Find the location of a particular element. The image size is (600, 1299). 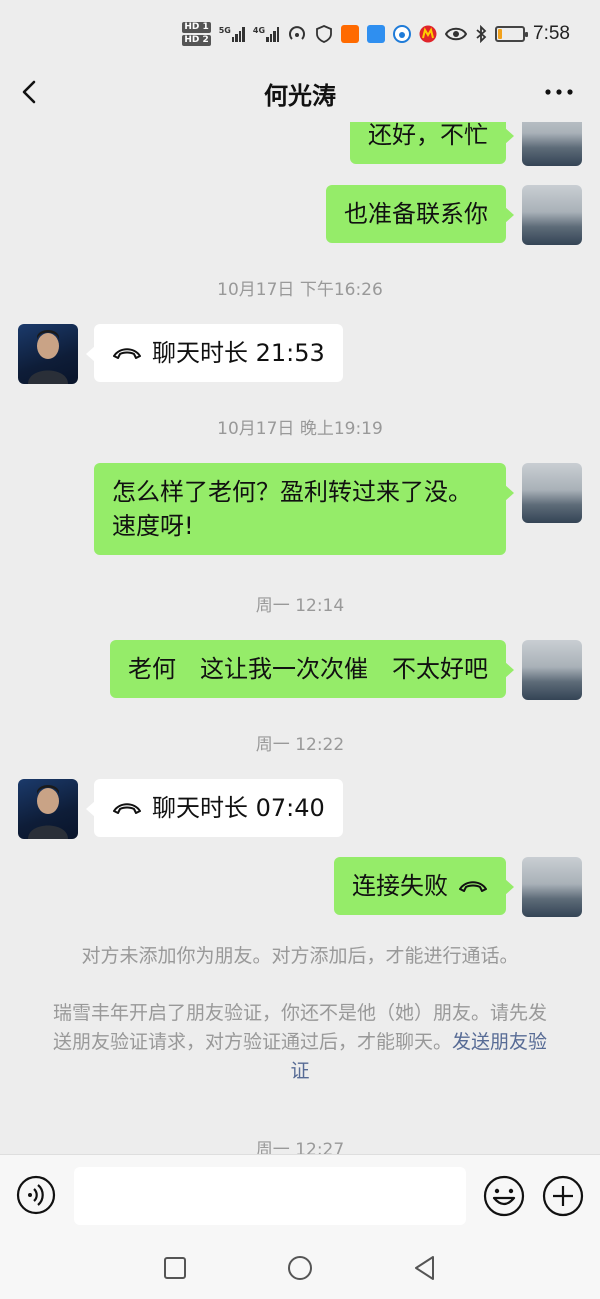

hotspot-icon is located at coordinates (297, 33).